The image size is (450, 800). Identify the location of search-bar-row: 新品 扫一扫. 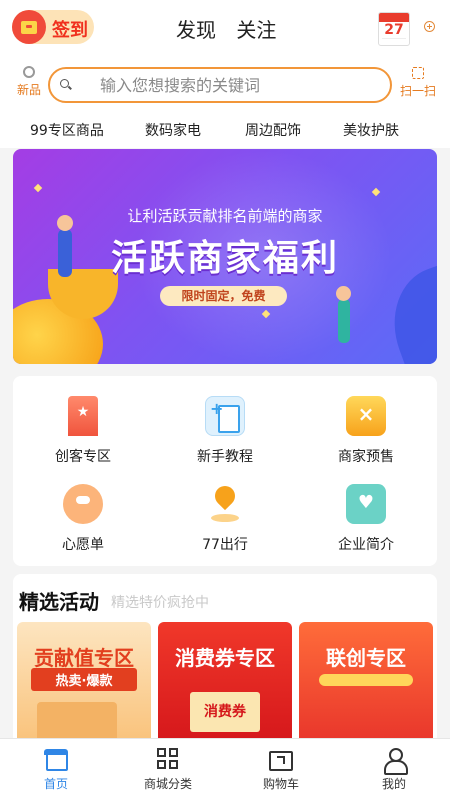
(225, 84).